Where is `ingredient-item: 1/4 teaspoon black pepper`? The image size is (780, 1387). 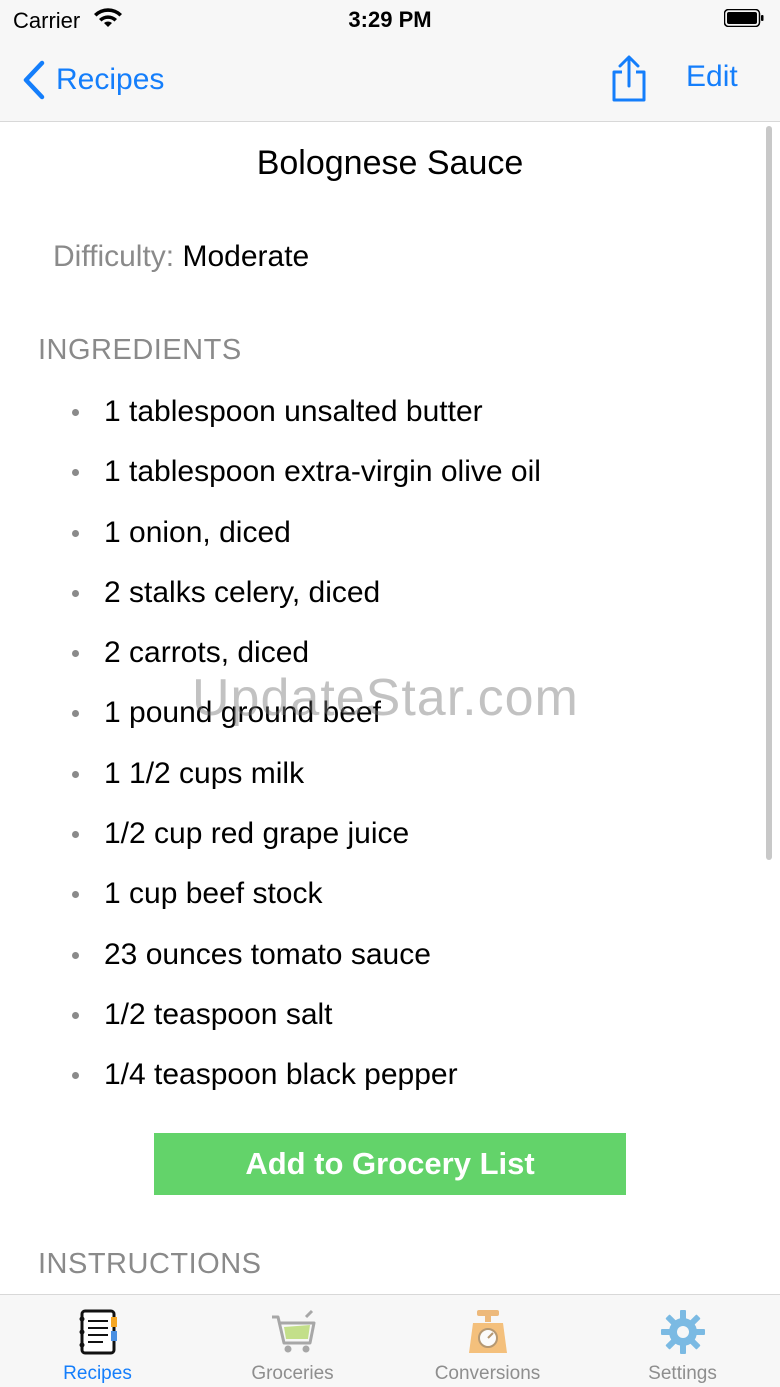
ingredient-item: 1/4 teaspoon black pepper is located at coordinates (380, 1075).